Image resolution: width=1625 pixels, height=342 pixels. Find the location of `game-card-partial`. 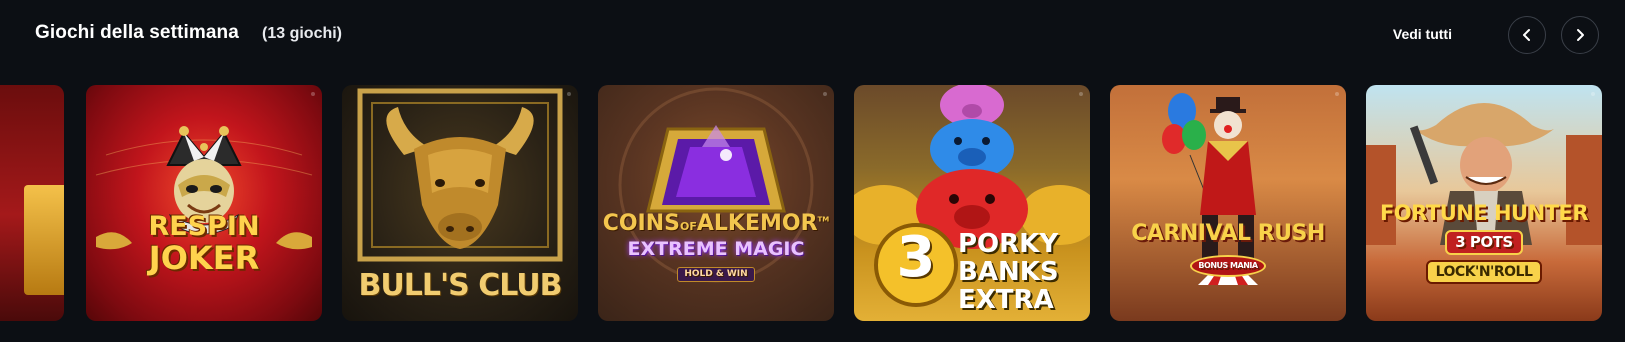

game-card-partial is located at coordinates (32, 203).